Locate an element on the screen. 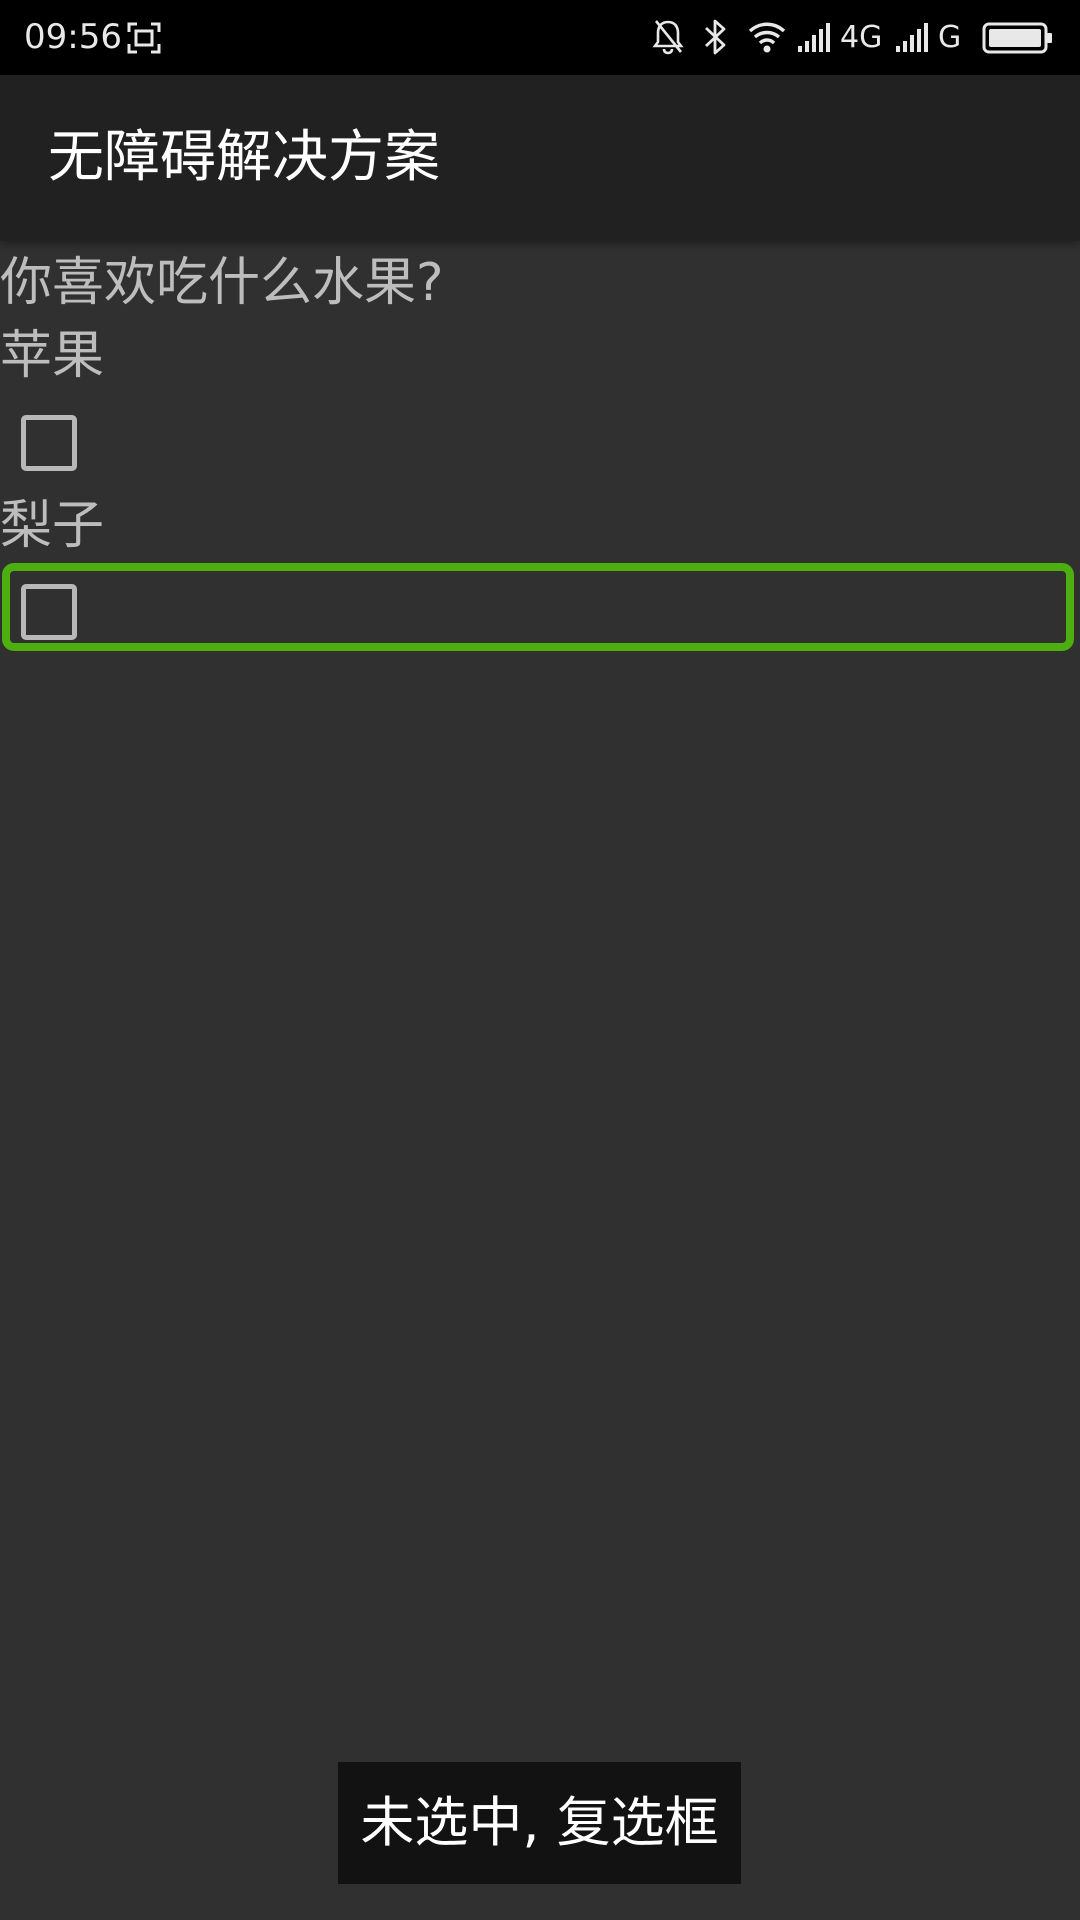 This screenshot has height=1920, width=1080. battery-icon is located at coordinates (1017, 38).